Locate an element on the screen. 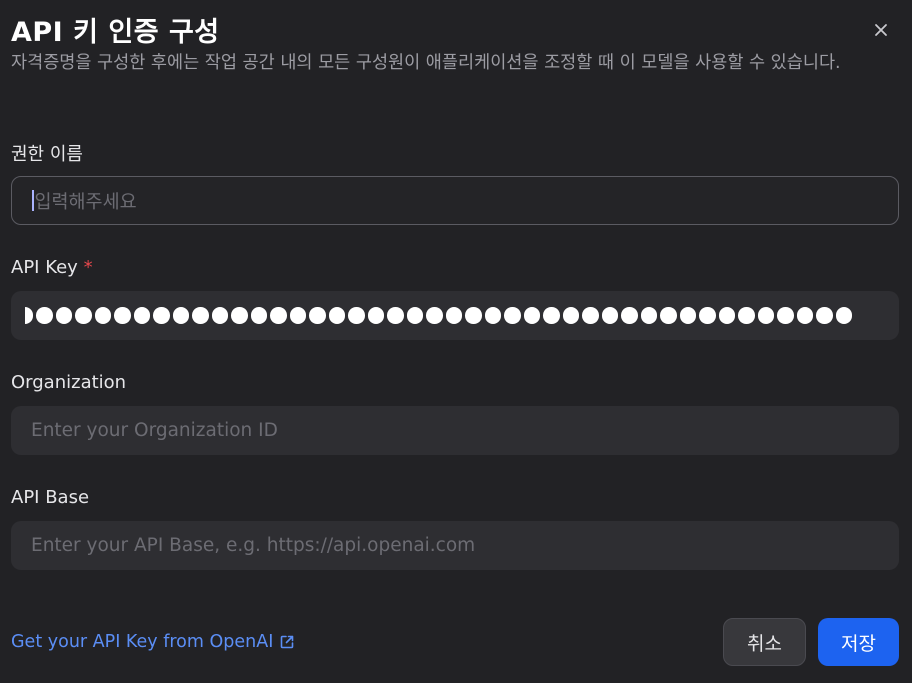 This screenshot has height=683, width=912. required-mark: * is located at coordinates (88, 267).